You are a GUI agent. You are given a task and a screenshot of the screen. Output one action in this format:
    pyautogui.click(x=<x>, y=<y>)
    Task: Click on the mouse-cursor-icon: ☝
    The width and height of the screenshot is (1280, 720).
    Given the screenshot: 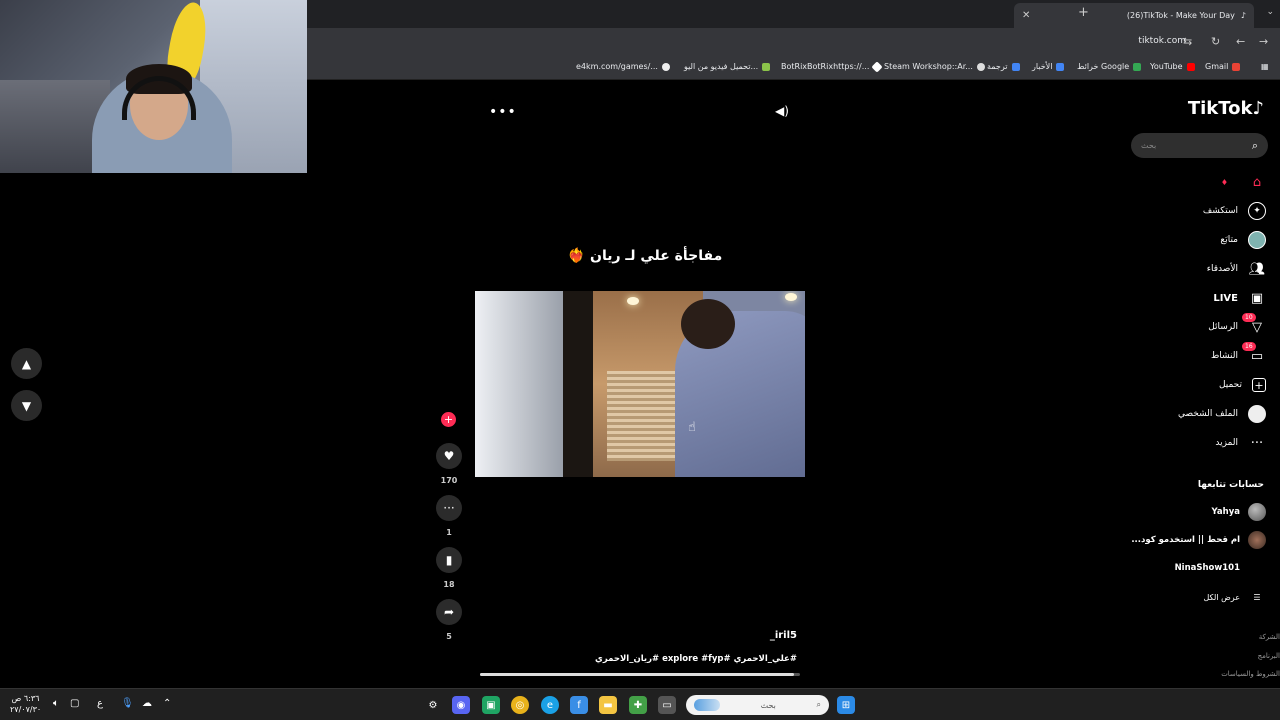 What is the action you would take?
    pyautogui.click(x=692, y=427)
    